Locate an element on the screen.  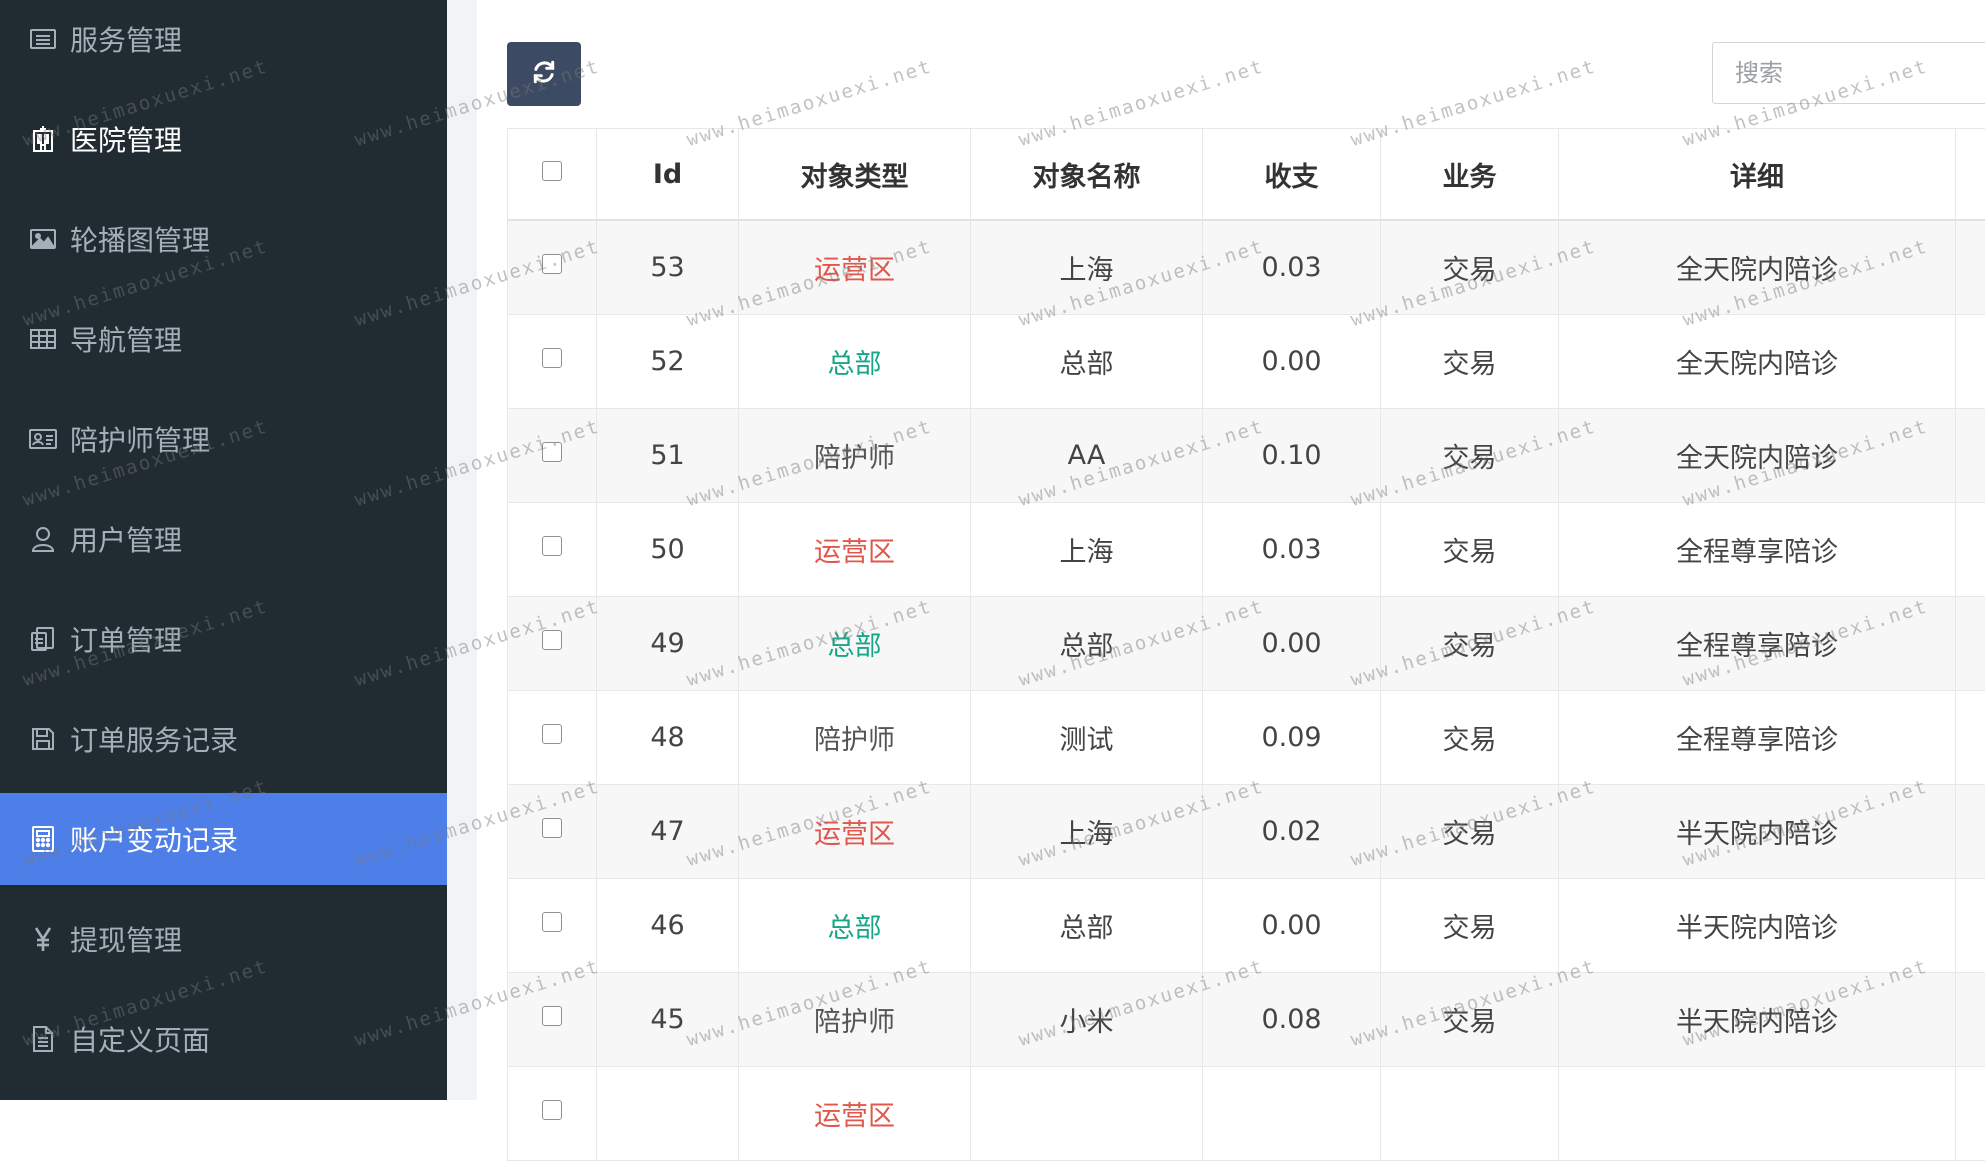
table-row: 45陪护师小米0.08交易半天院内陪诊 is located at coordinates (1246, 1020).